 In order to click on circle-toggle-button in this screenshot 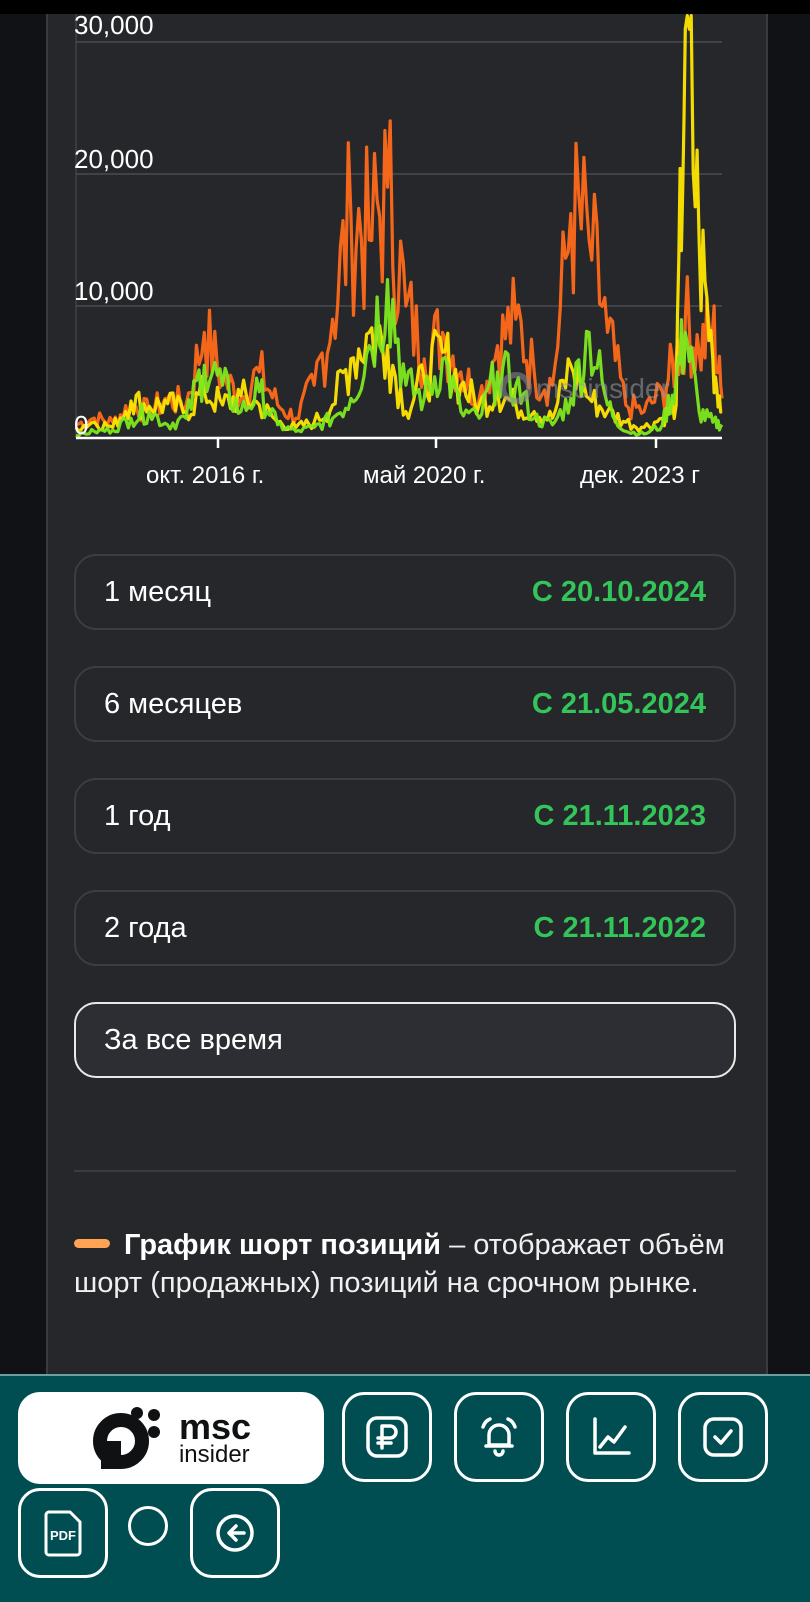, I will do `click(148, 1526)`.